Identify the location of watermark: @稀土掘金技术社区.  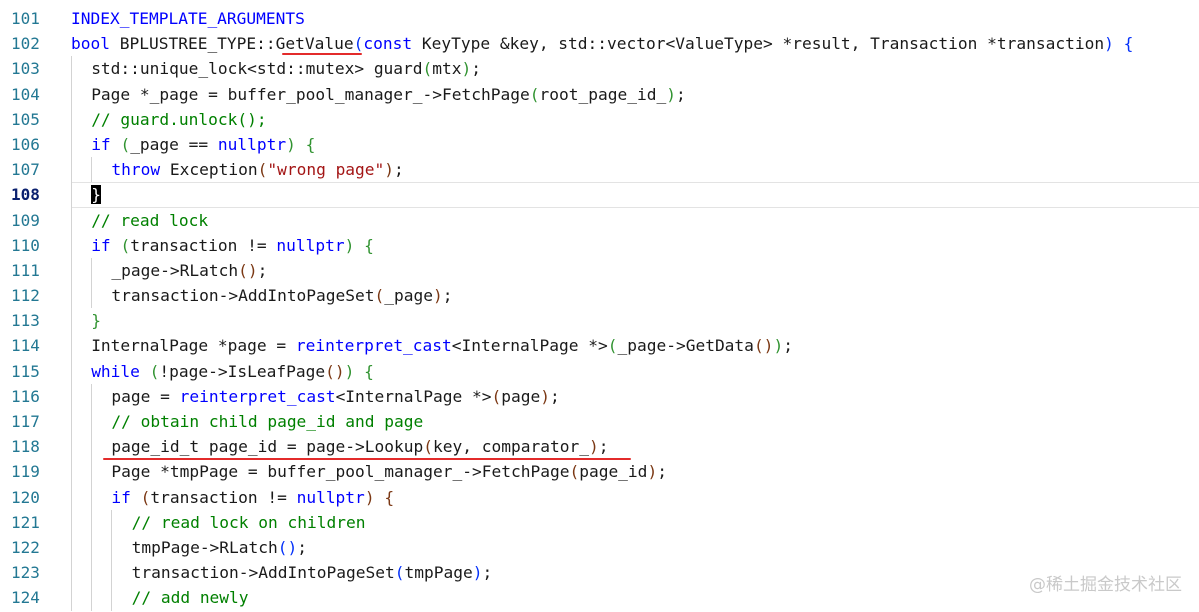
(1105, 585).